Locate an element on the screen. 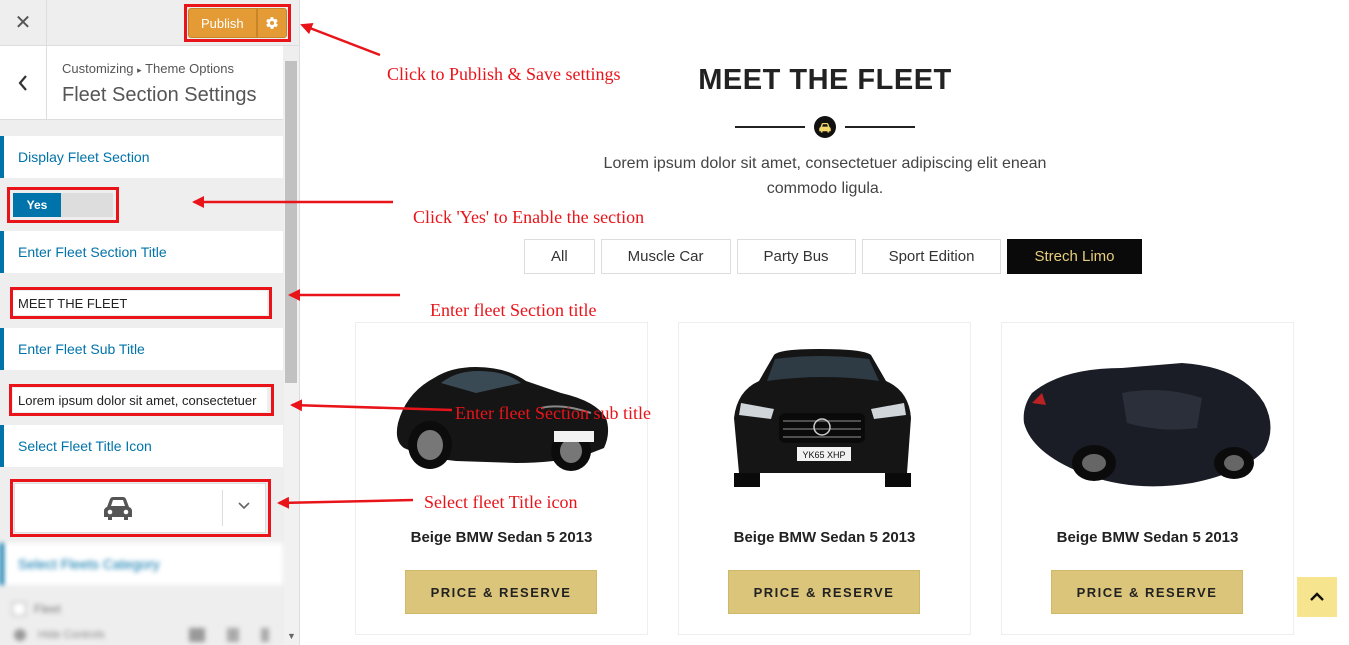  separator-line-left is located at coordinates (770, 127).